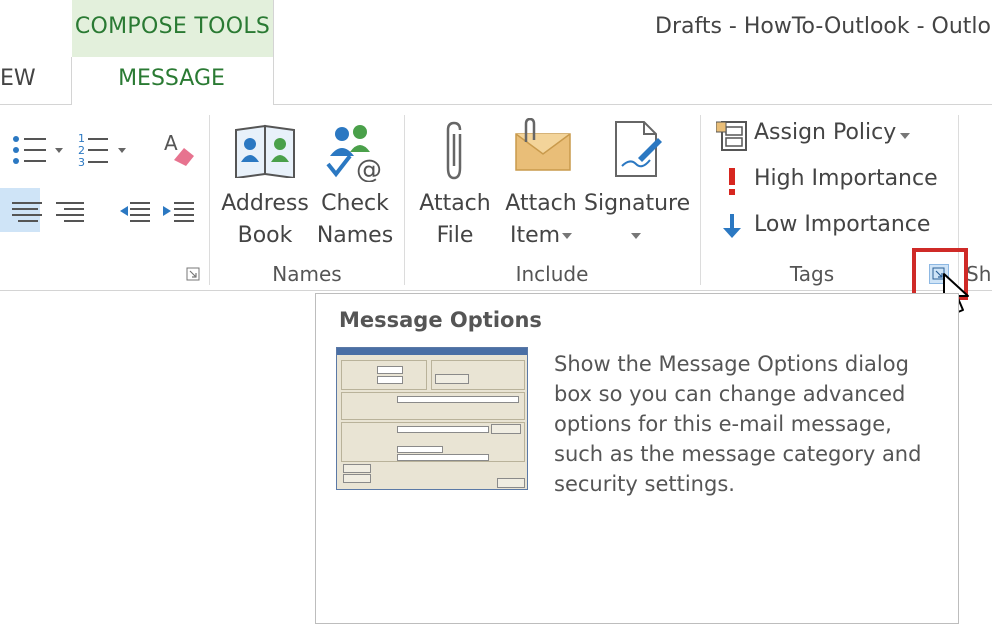  Describe the element at coordinates (637, 203) in the screenshot. I see `signature-label: Signature` at that location.